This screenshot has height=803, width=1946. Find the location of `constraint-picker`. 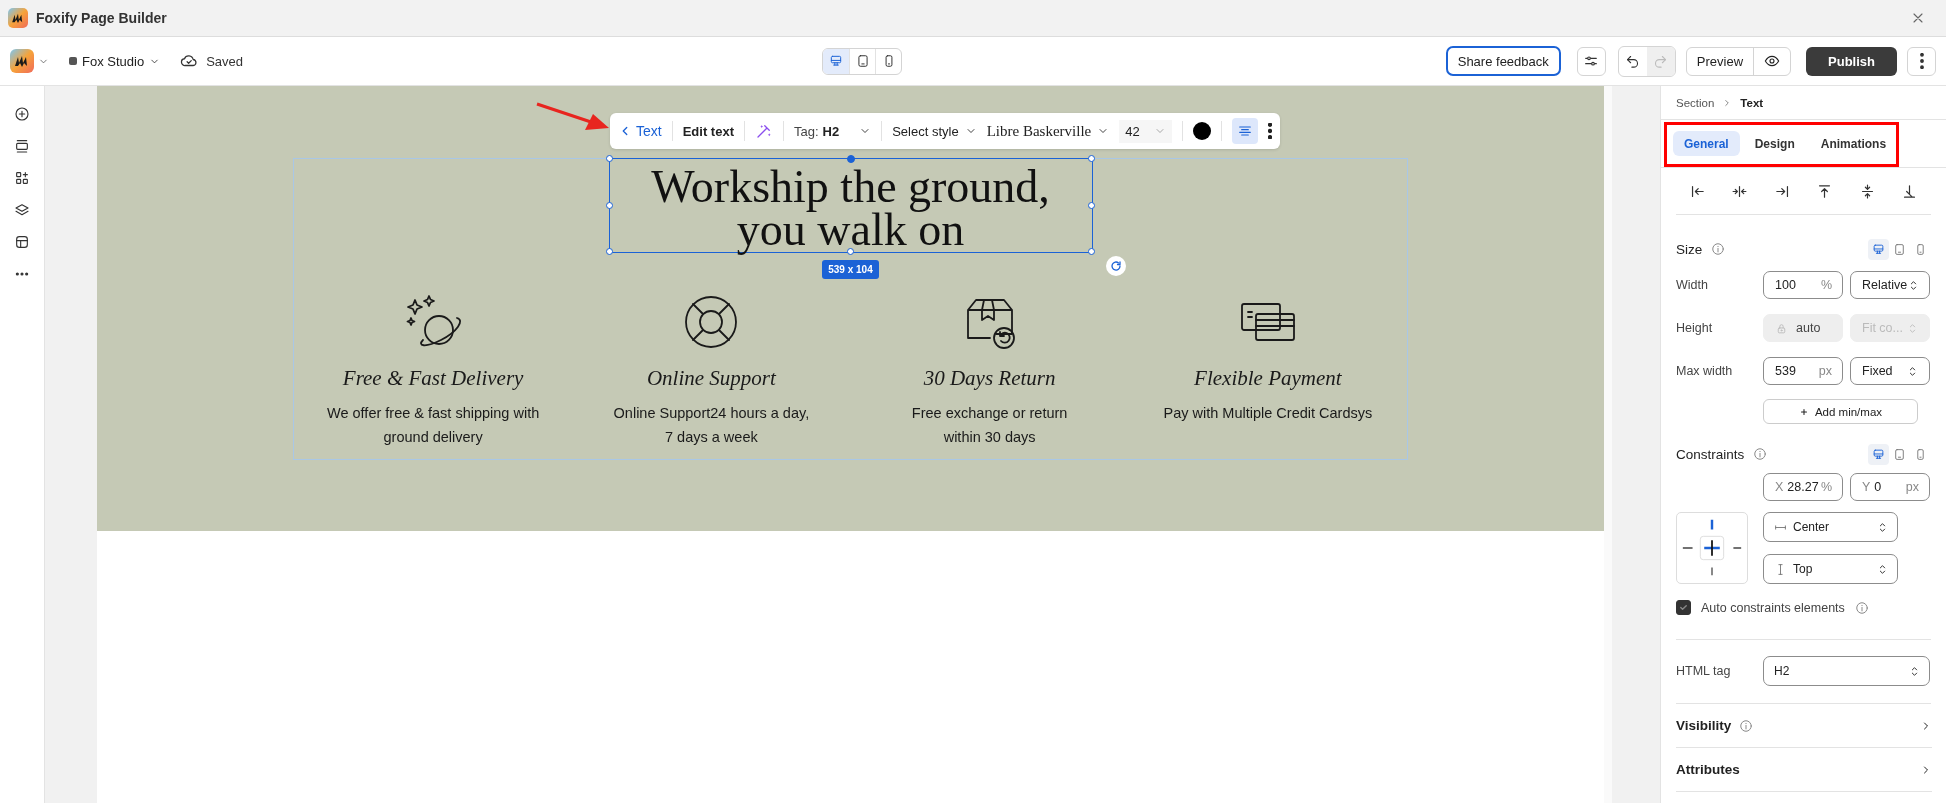

constraint-picker is located at coordinates (1712, 548).